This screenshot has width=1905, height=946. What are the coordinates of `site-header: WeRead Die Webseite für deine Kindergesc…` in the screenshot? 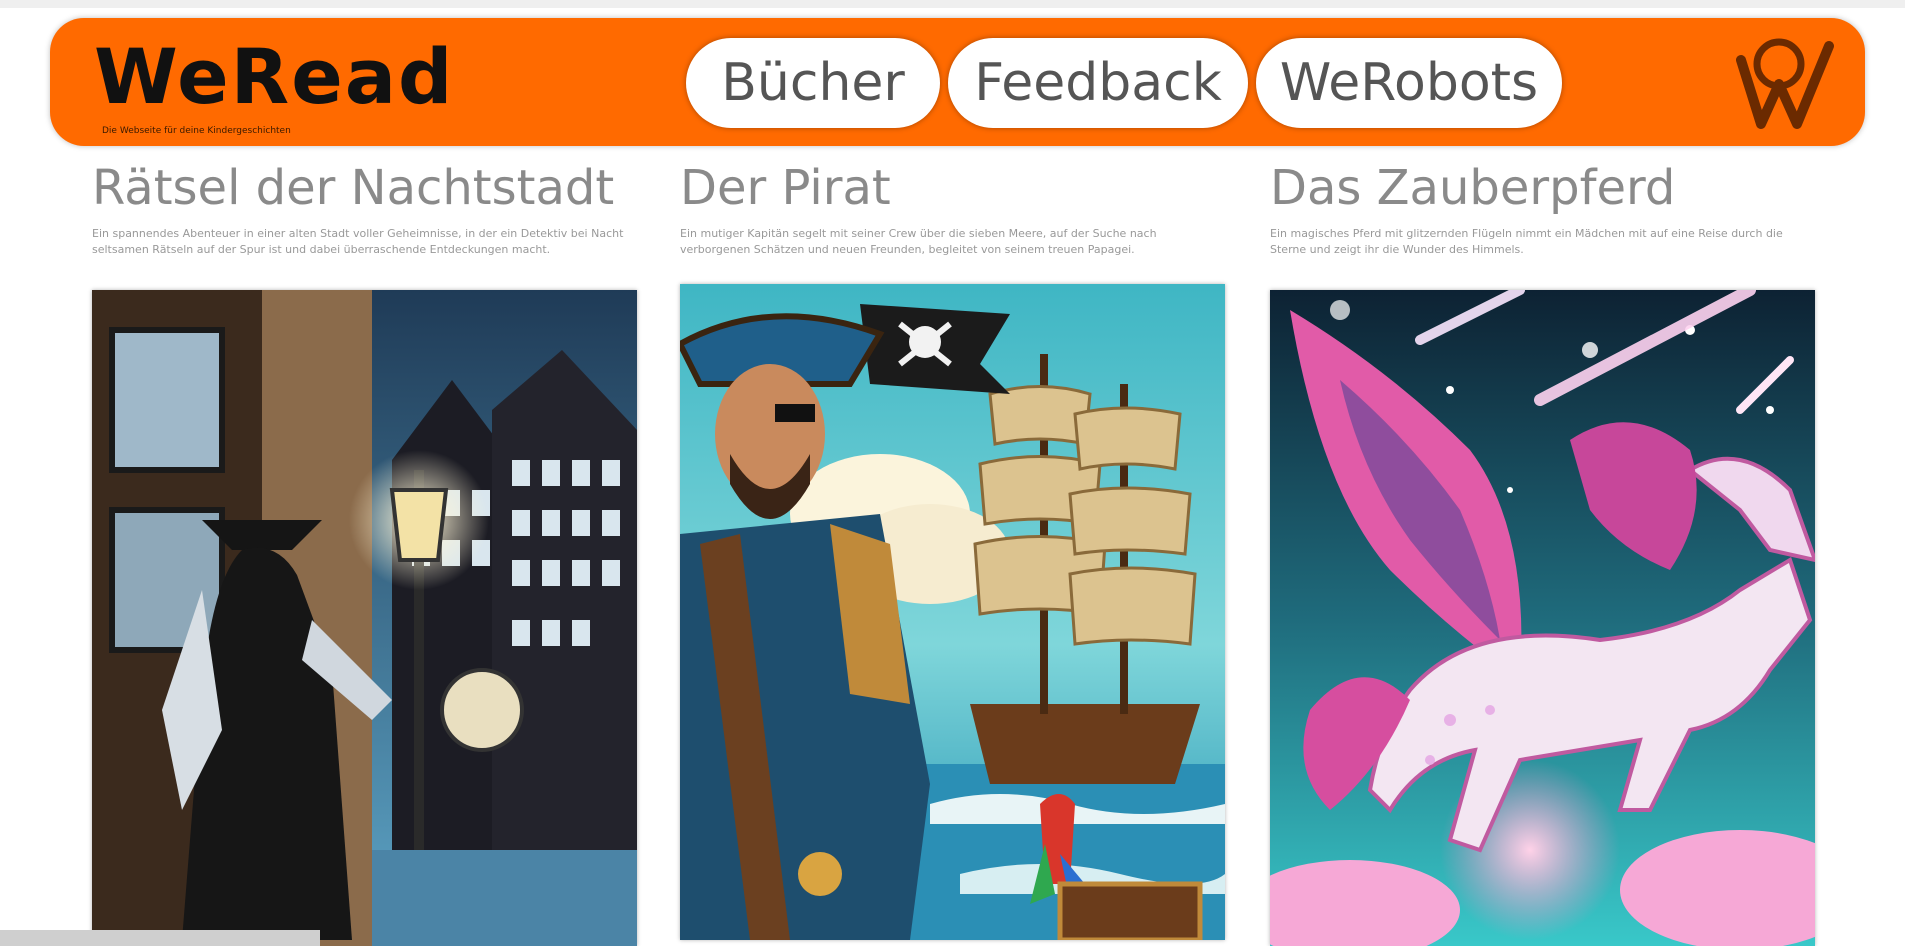 It's located at (957, 82).